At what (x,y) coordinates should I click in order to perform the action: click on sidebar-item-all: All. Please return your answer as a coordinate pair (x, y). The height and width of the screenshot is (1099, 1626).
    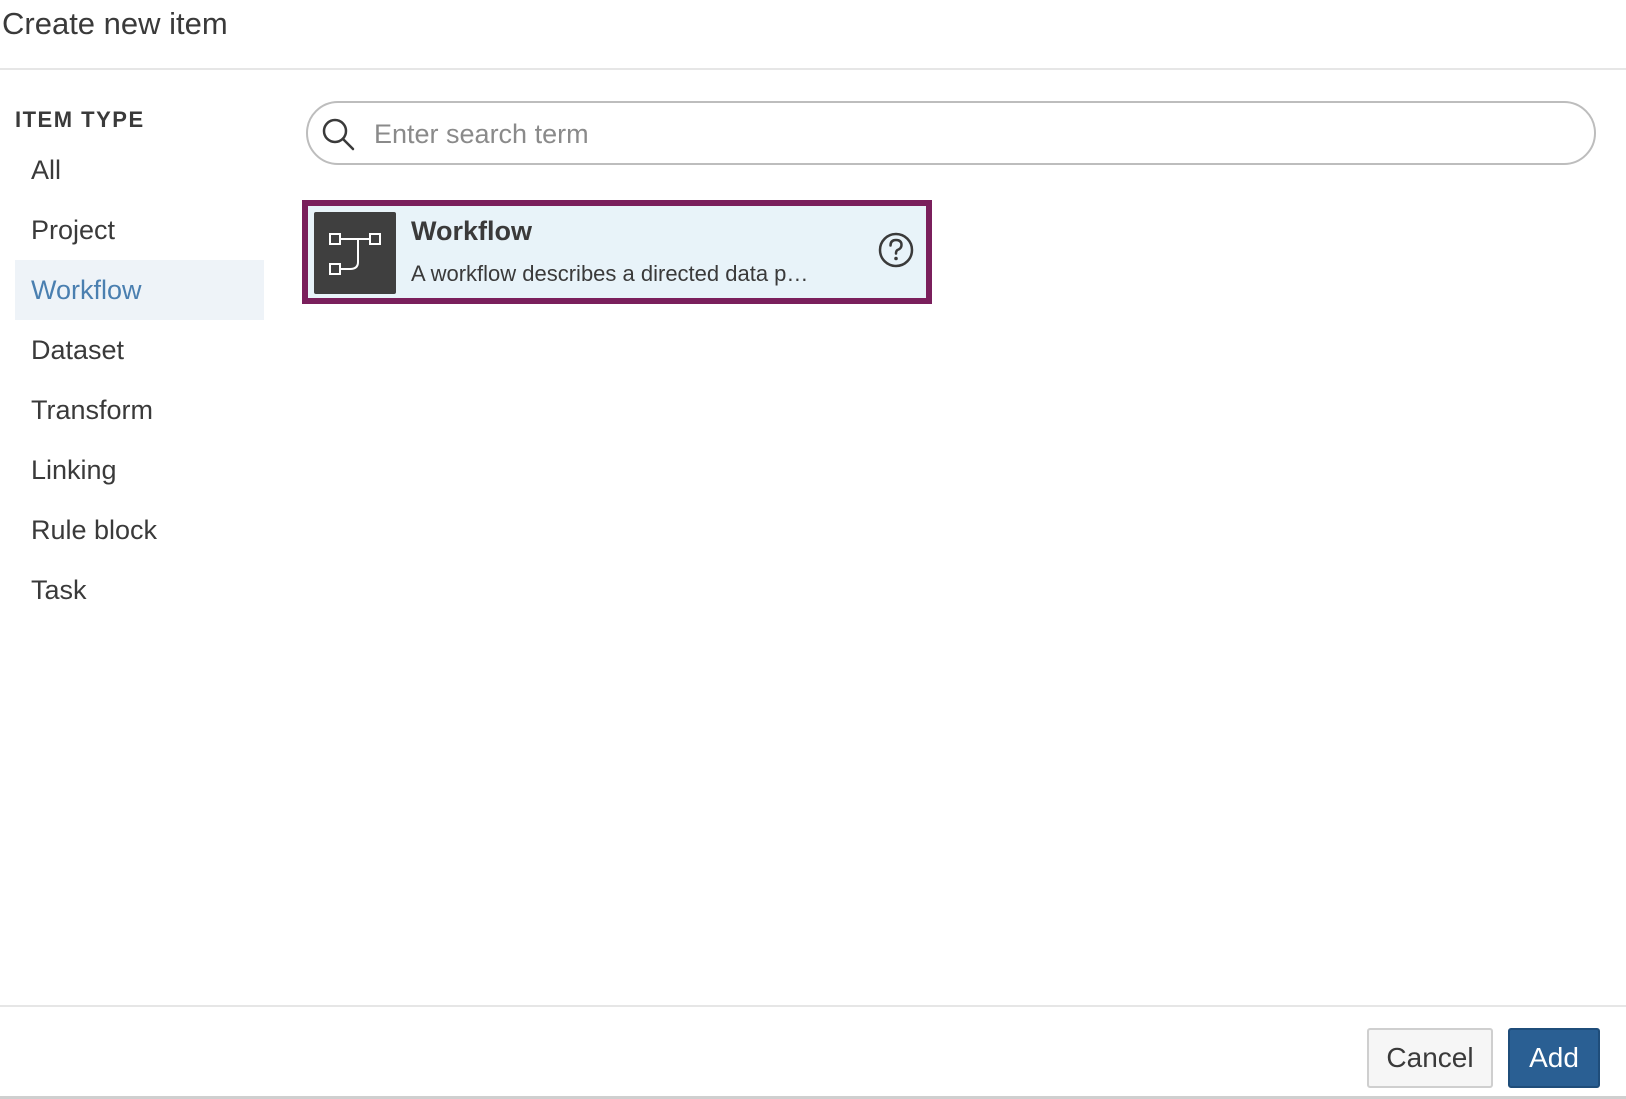
    Looking at the image, I should click on (139, 170).